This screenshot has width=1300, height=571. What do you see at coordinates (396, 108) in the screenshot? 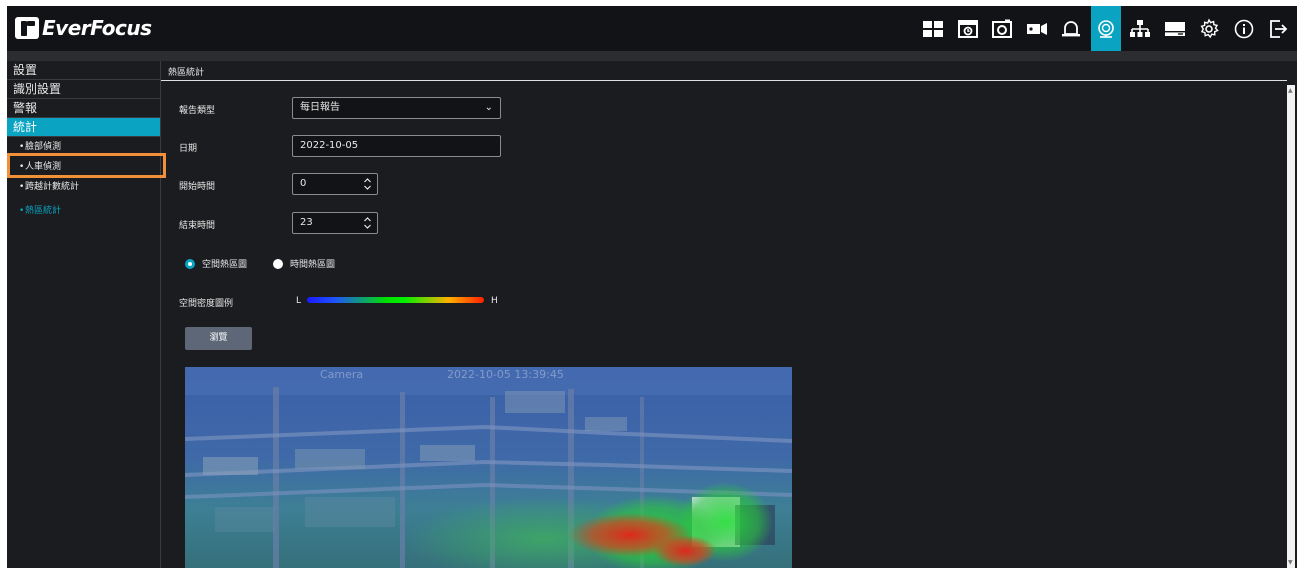
I see `report-type-select: 每日報告 ⌄` at bounding box center [396, 108].